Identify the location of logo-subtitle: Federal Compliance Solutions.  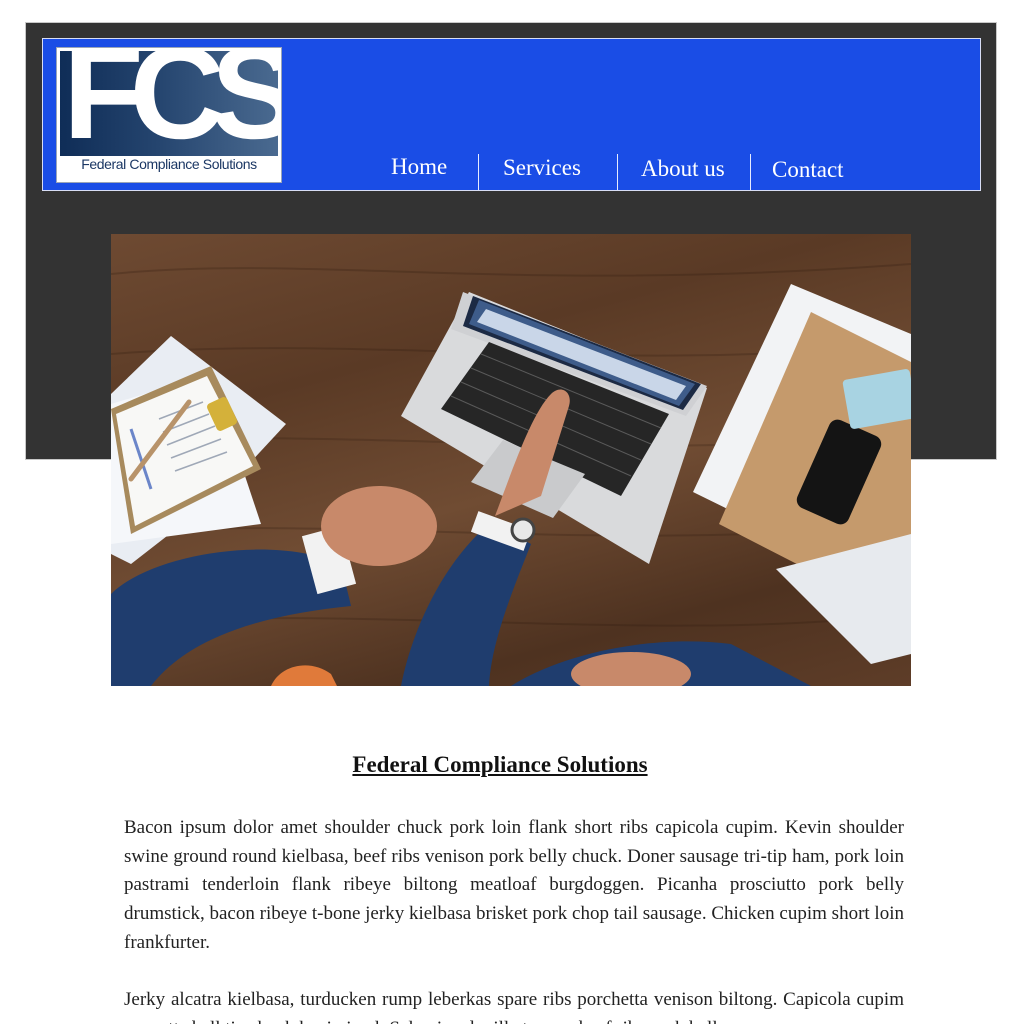
(169, 164).